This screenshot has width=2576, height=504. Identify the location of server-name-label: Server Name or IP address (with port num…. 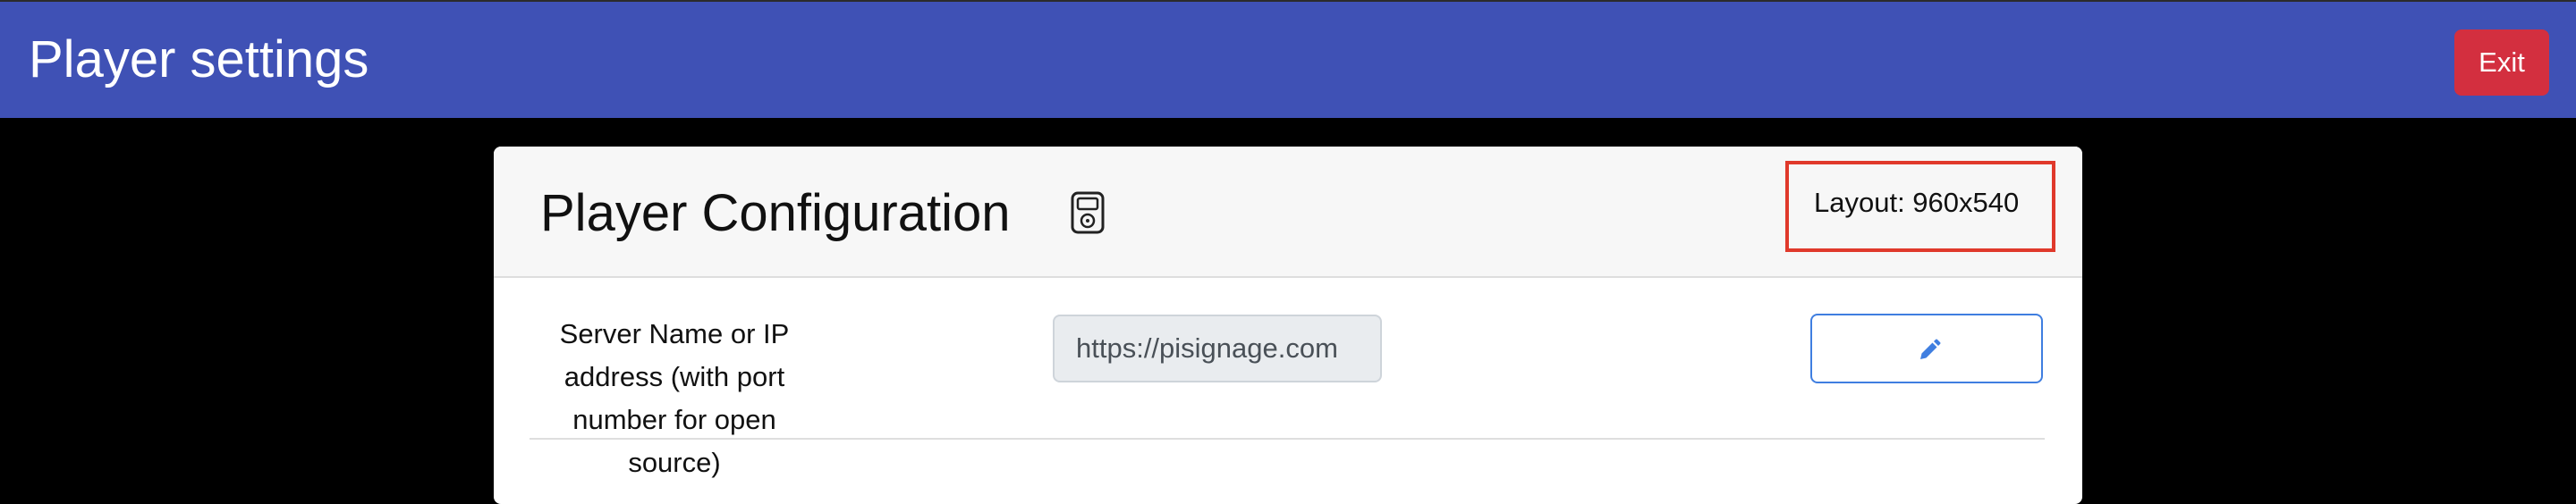
(674, 398).